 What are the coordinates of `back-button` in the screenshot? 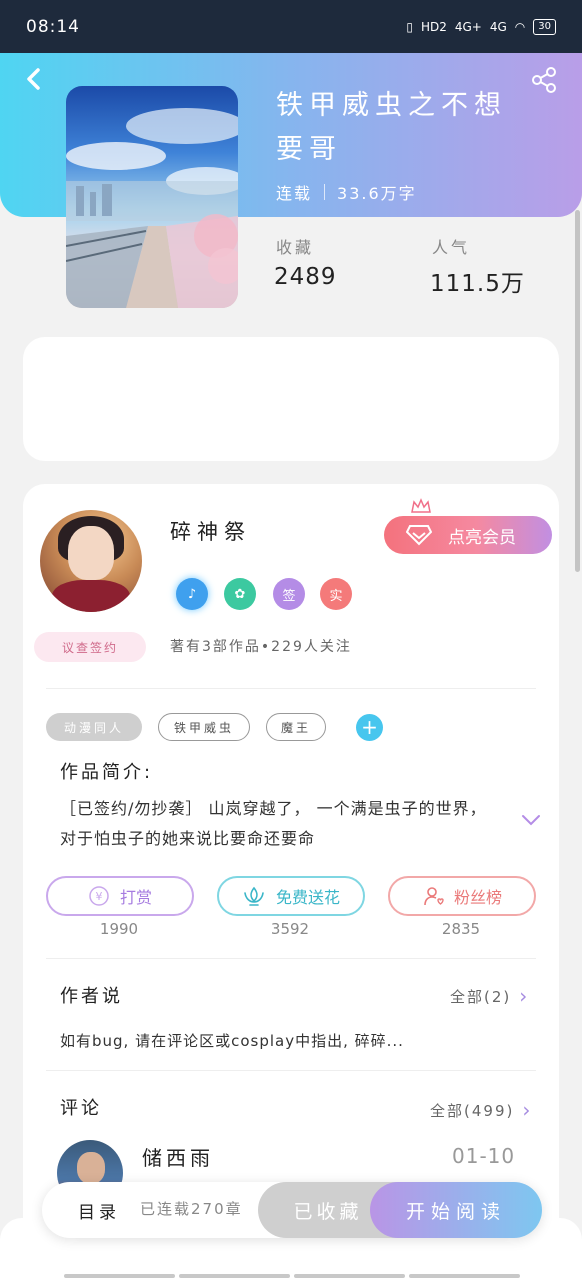 It's located at (35, 79).